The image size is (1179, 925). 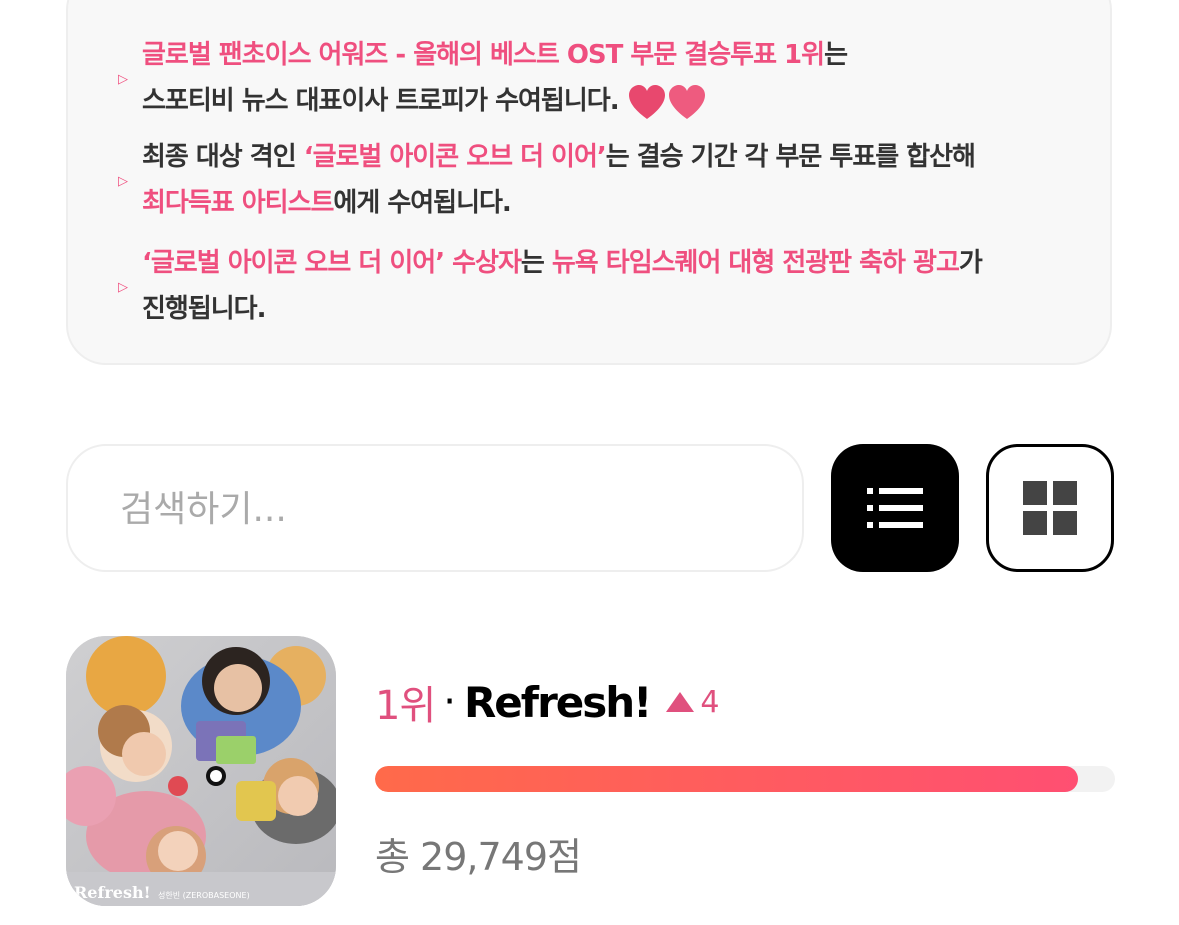 I want to click on grid-view-button, so click(x=1050, y=508).